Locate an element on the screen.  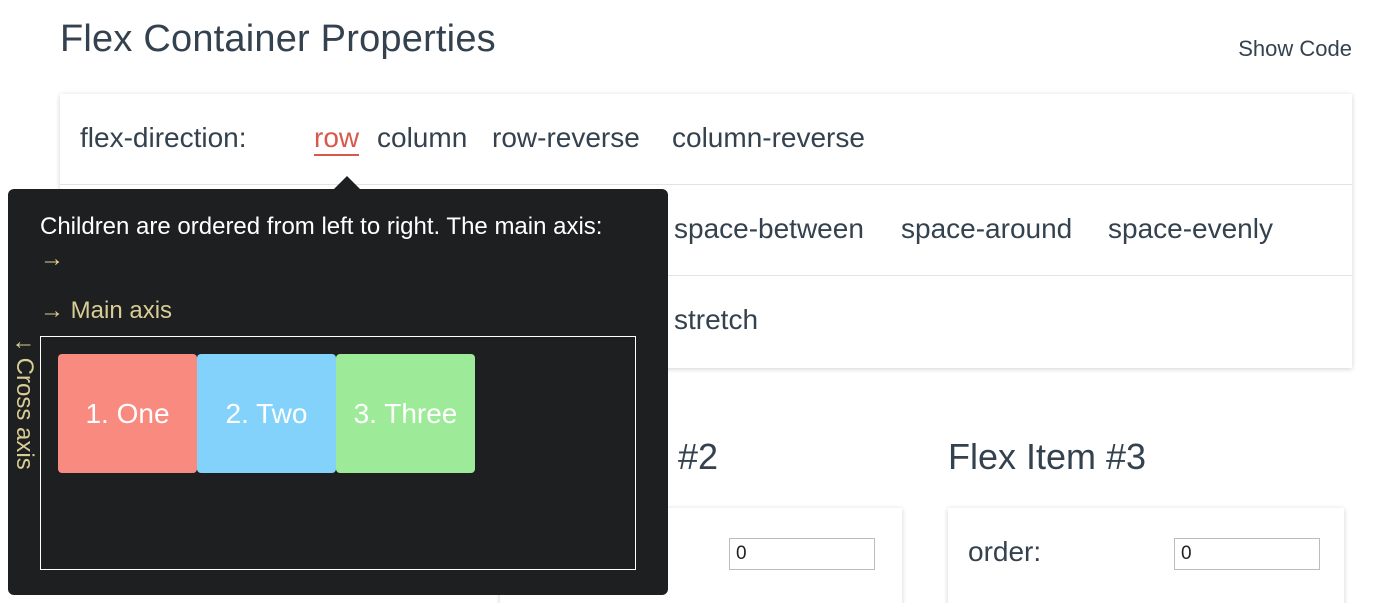
demo-item-two: 2. Two is located at coordinates (266, 413).